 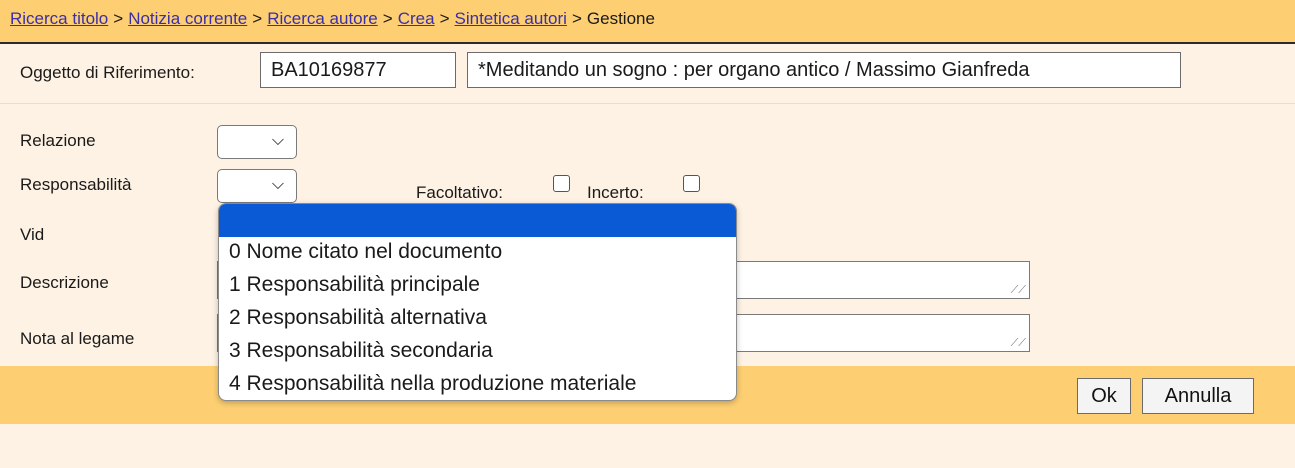 What do you see at coordinates (459, 192) in the screenshot?
I see `facoltativo-label: Facoltativo:` at bounding box center [459, 192].